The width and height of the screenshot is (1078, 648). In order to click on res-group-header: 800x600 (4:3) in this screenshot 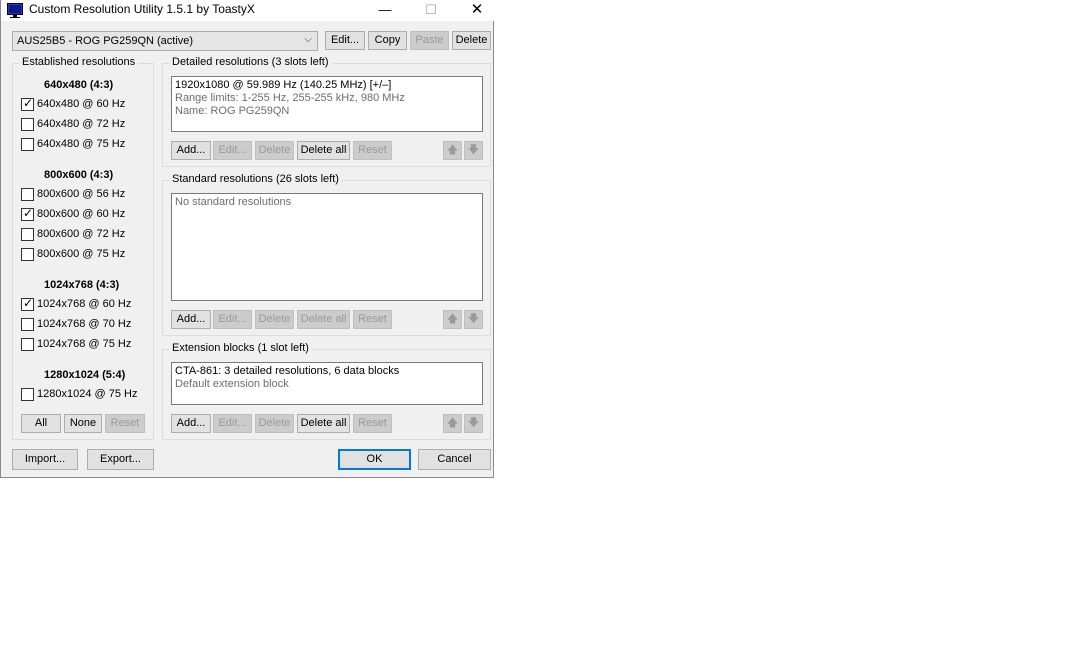, I will do `click(79, 175)`.